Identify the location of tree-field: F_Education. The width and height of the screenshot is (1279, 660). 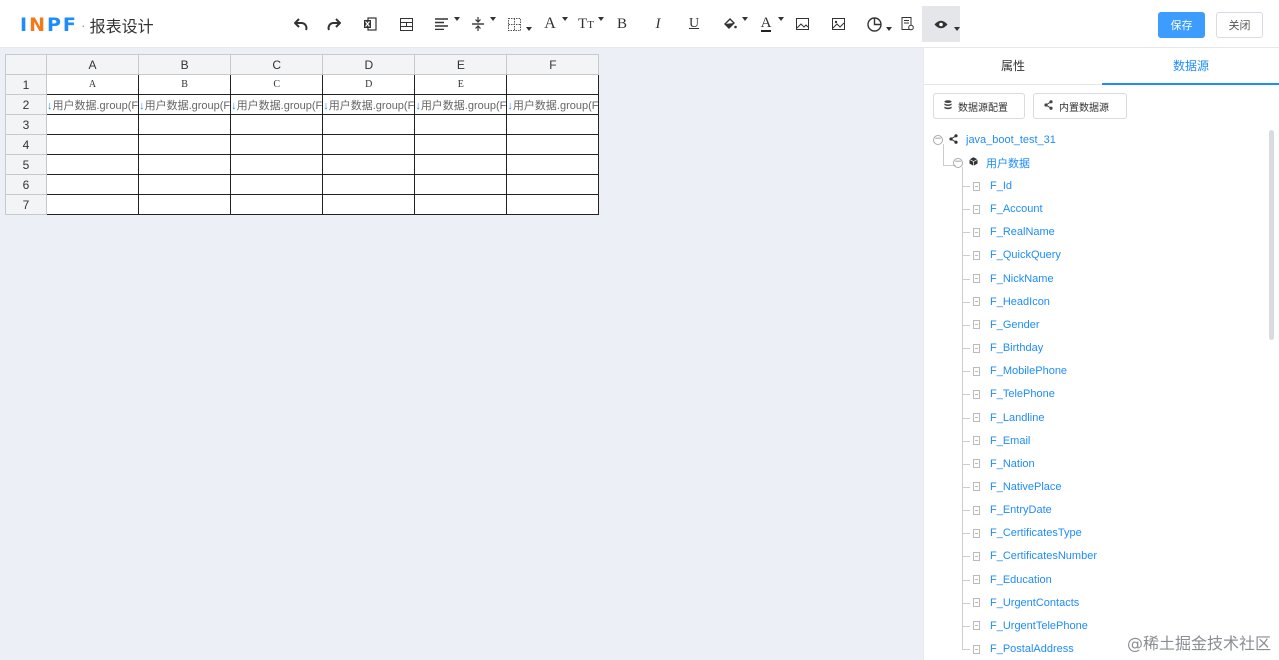
(1012, 580).